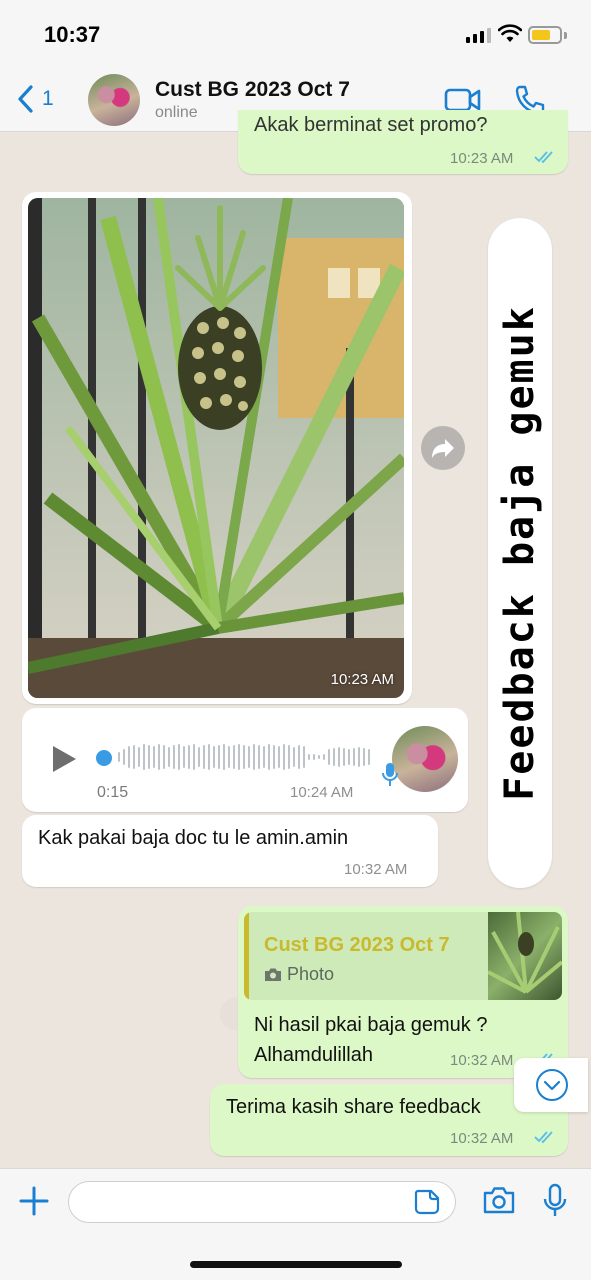 This screenshot has width=591, height=1280. I want to click on message-text: Kak pakai baja doc tu le amin.amin, so click(193, 838).